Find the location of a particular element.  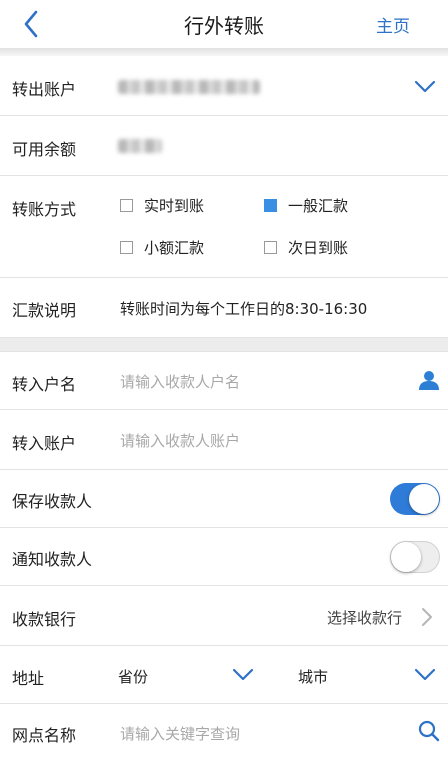

chevron-right-icon is located at coordinates (427, 617).